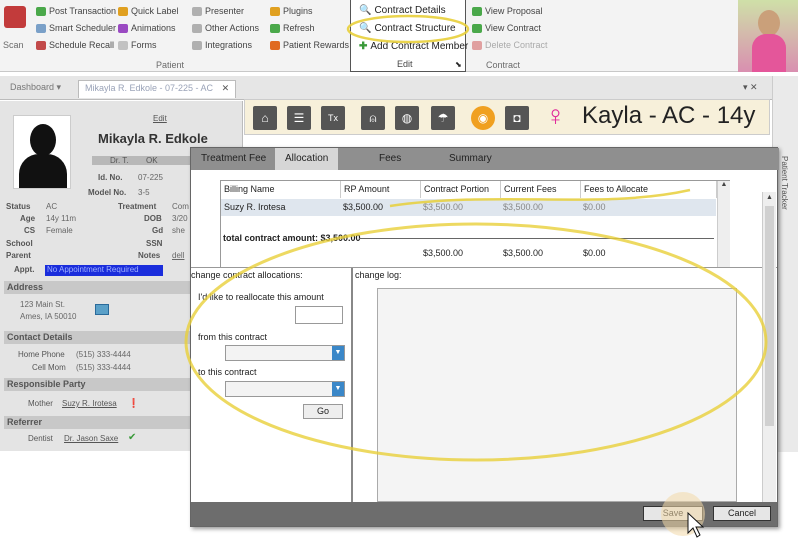  Describe the element at coordinates (769, 358) in the screenshot. I see `dialog-scrollbar: ▲ ▼` at that location.